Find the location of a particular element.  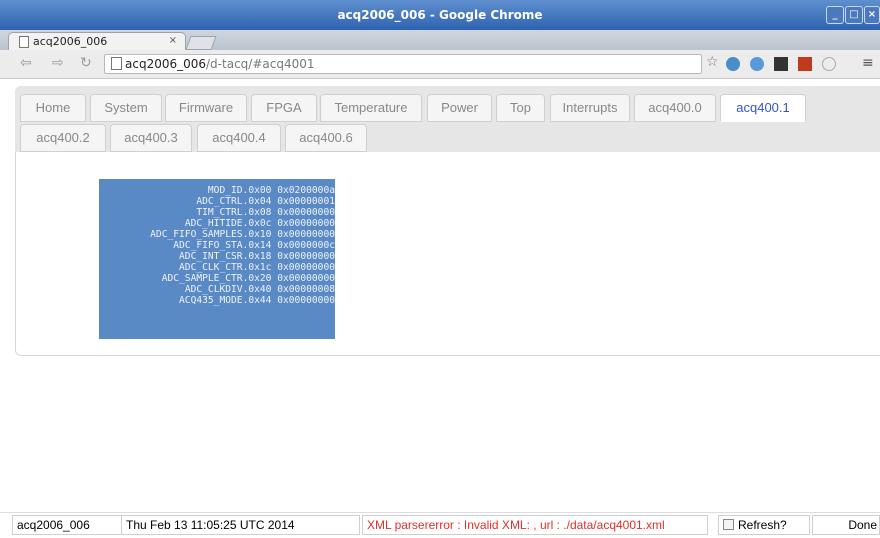

refresh-label: Refresh? is located at coordinates (762, 525).